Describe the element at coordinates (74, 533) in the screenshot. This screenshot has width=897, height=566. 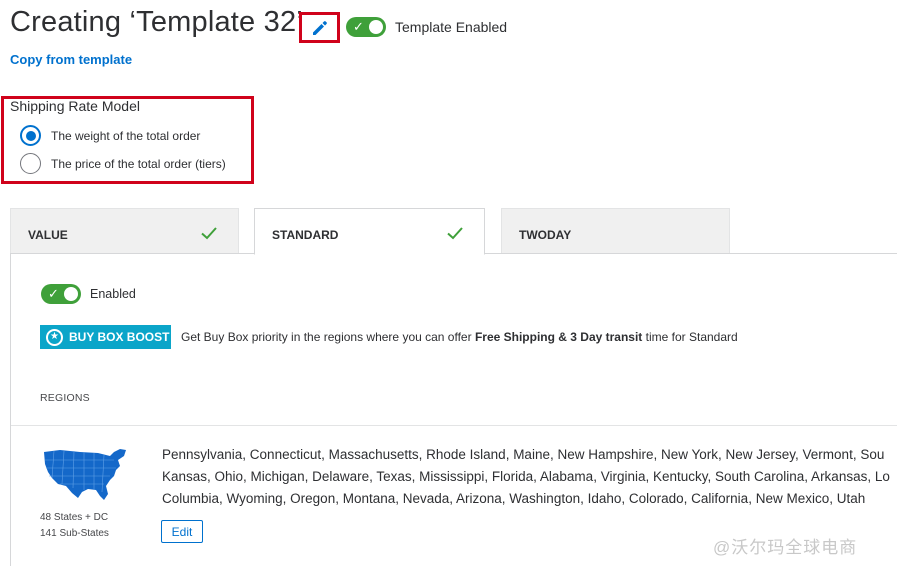
I see `substates-count: 141 Sub-States` at that location.